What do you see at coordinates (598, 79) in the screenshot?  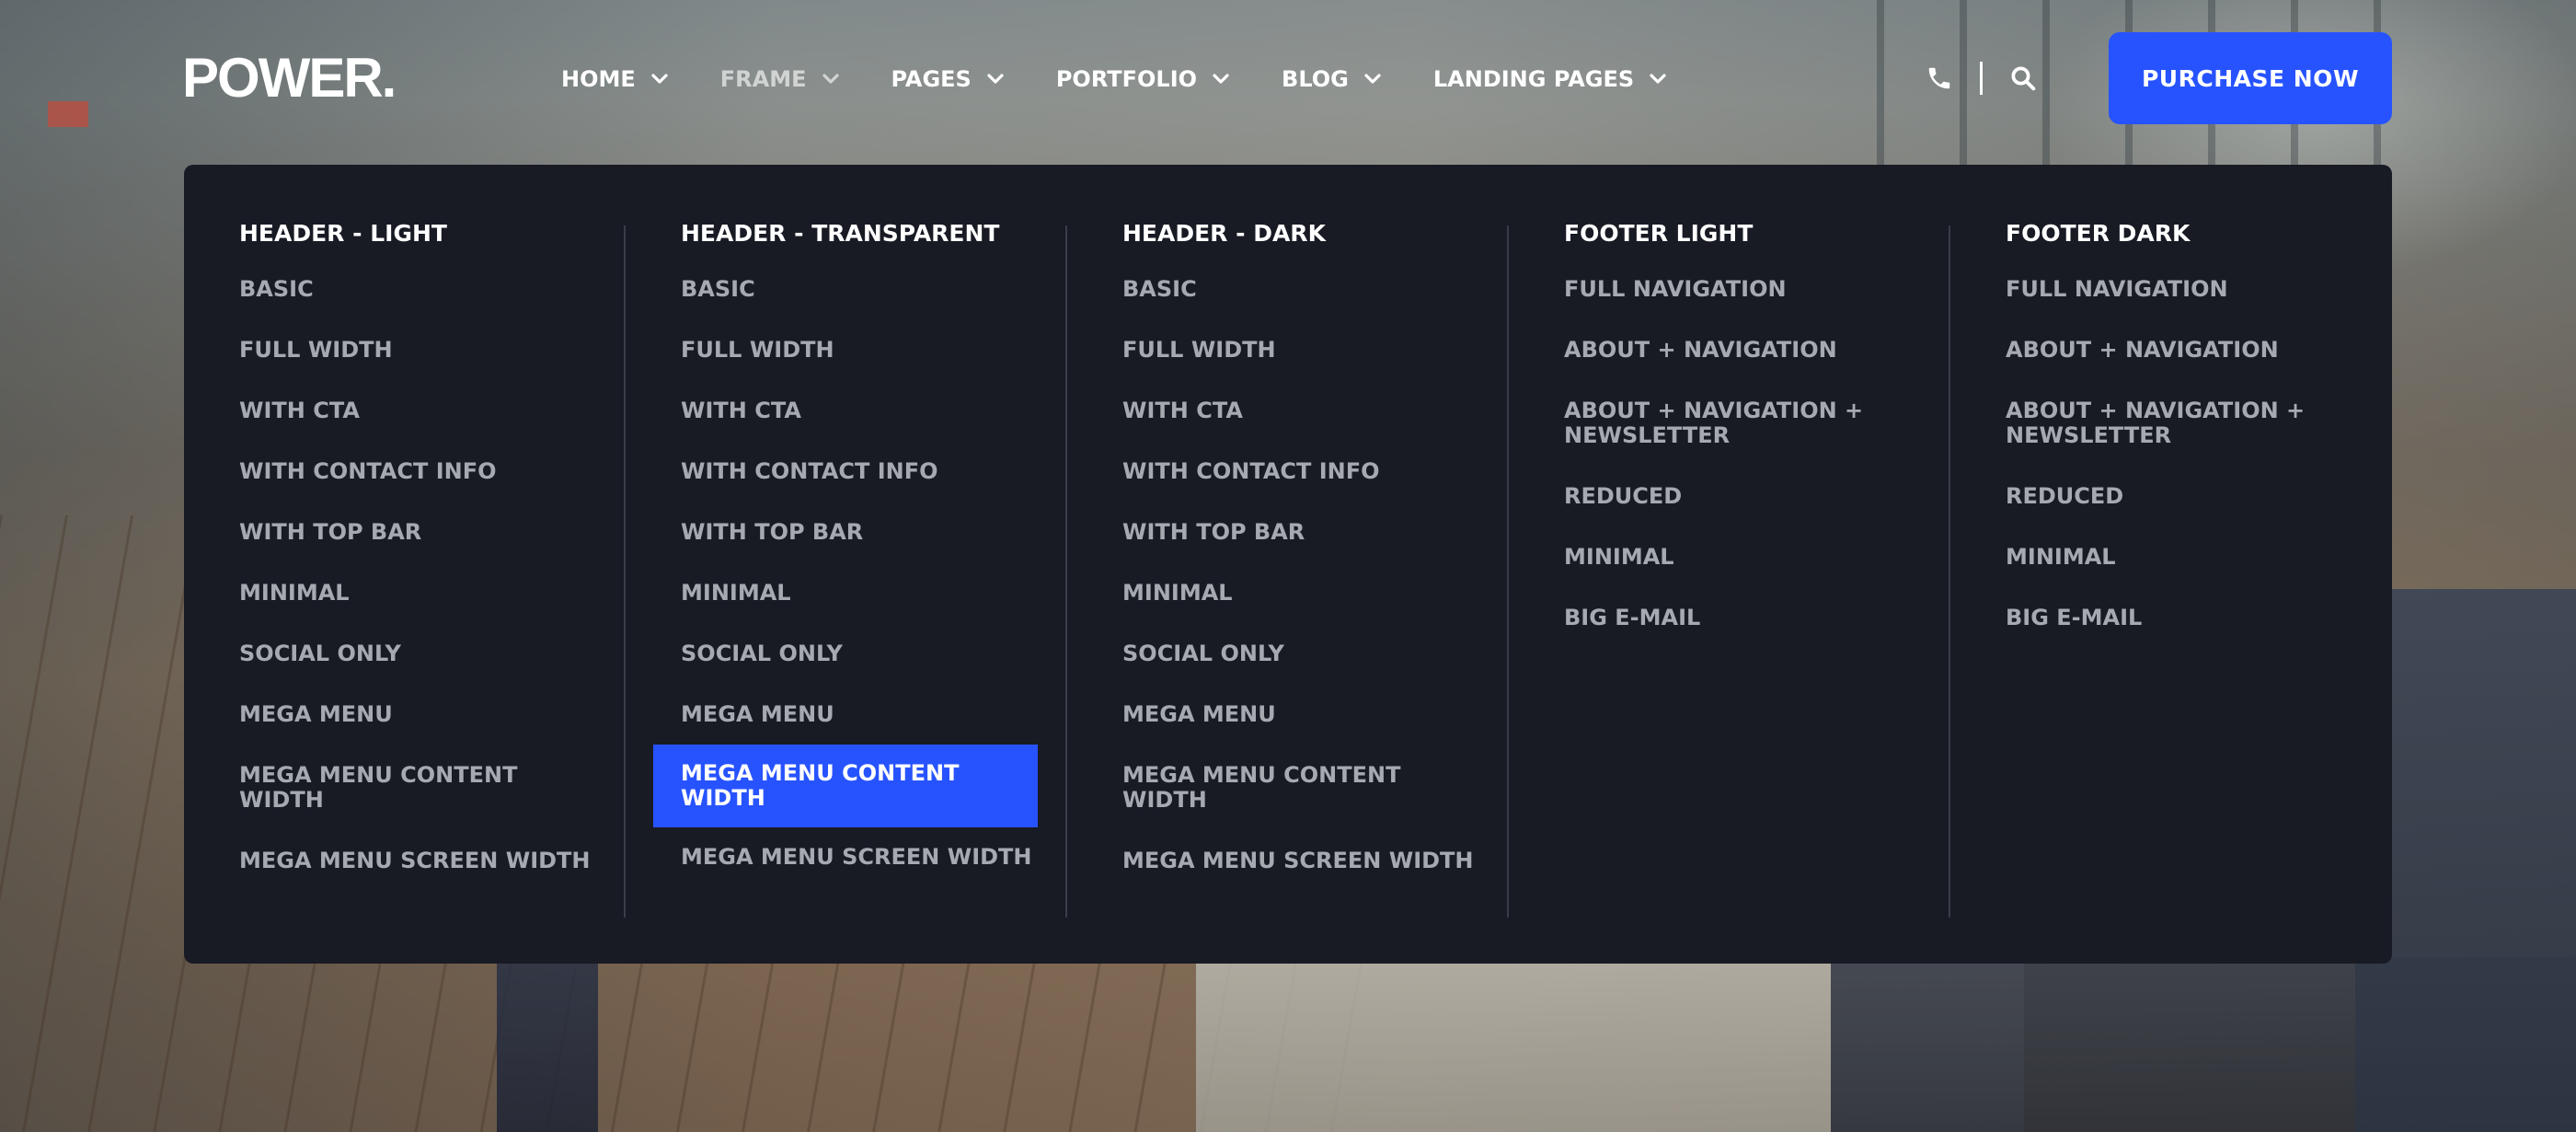 I see `nav-item-label: HOME` at bounding box center [598, 79].